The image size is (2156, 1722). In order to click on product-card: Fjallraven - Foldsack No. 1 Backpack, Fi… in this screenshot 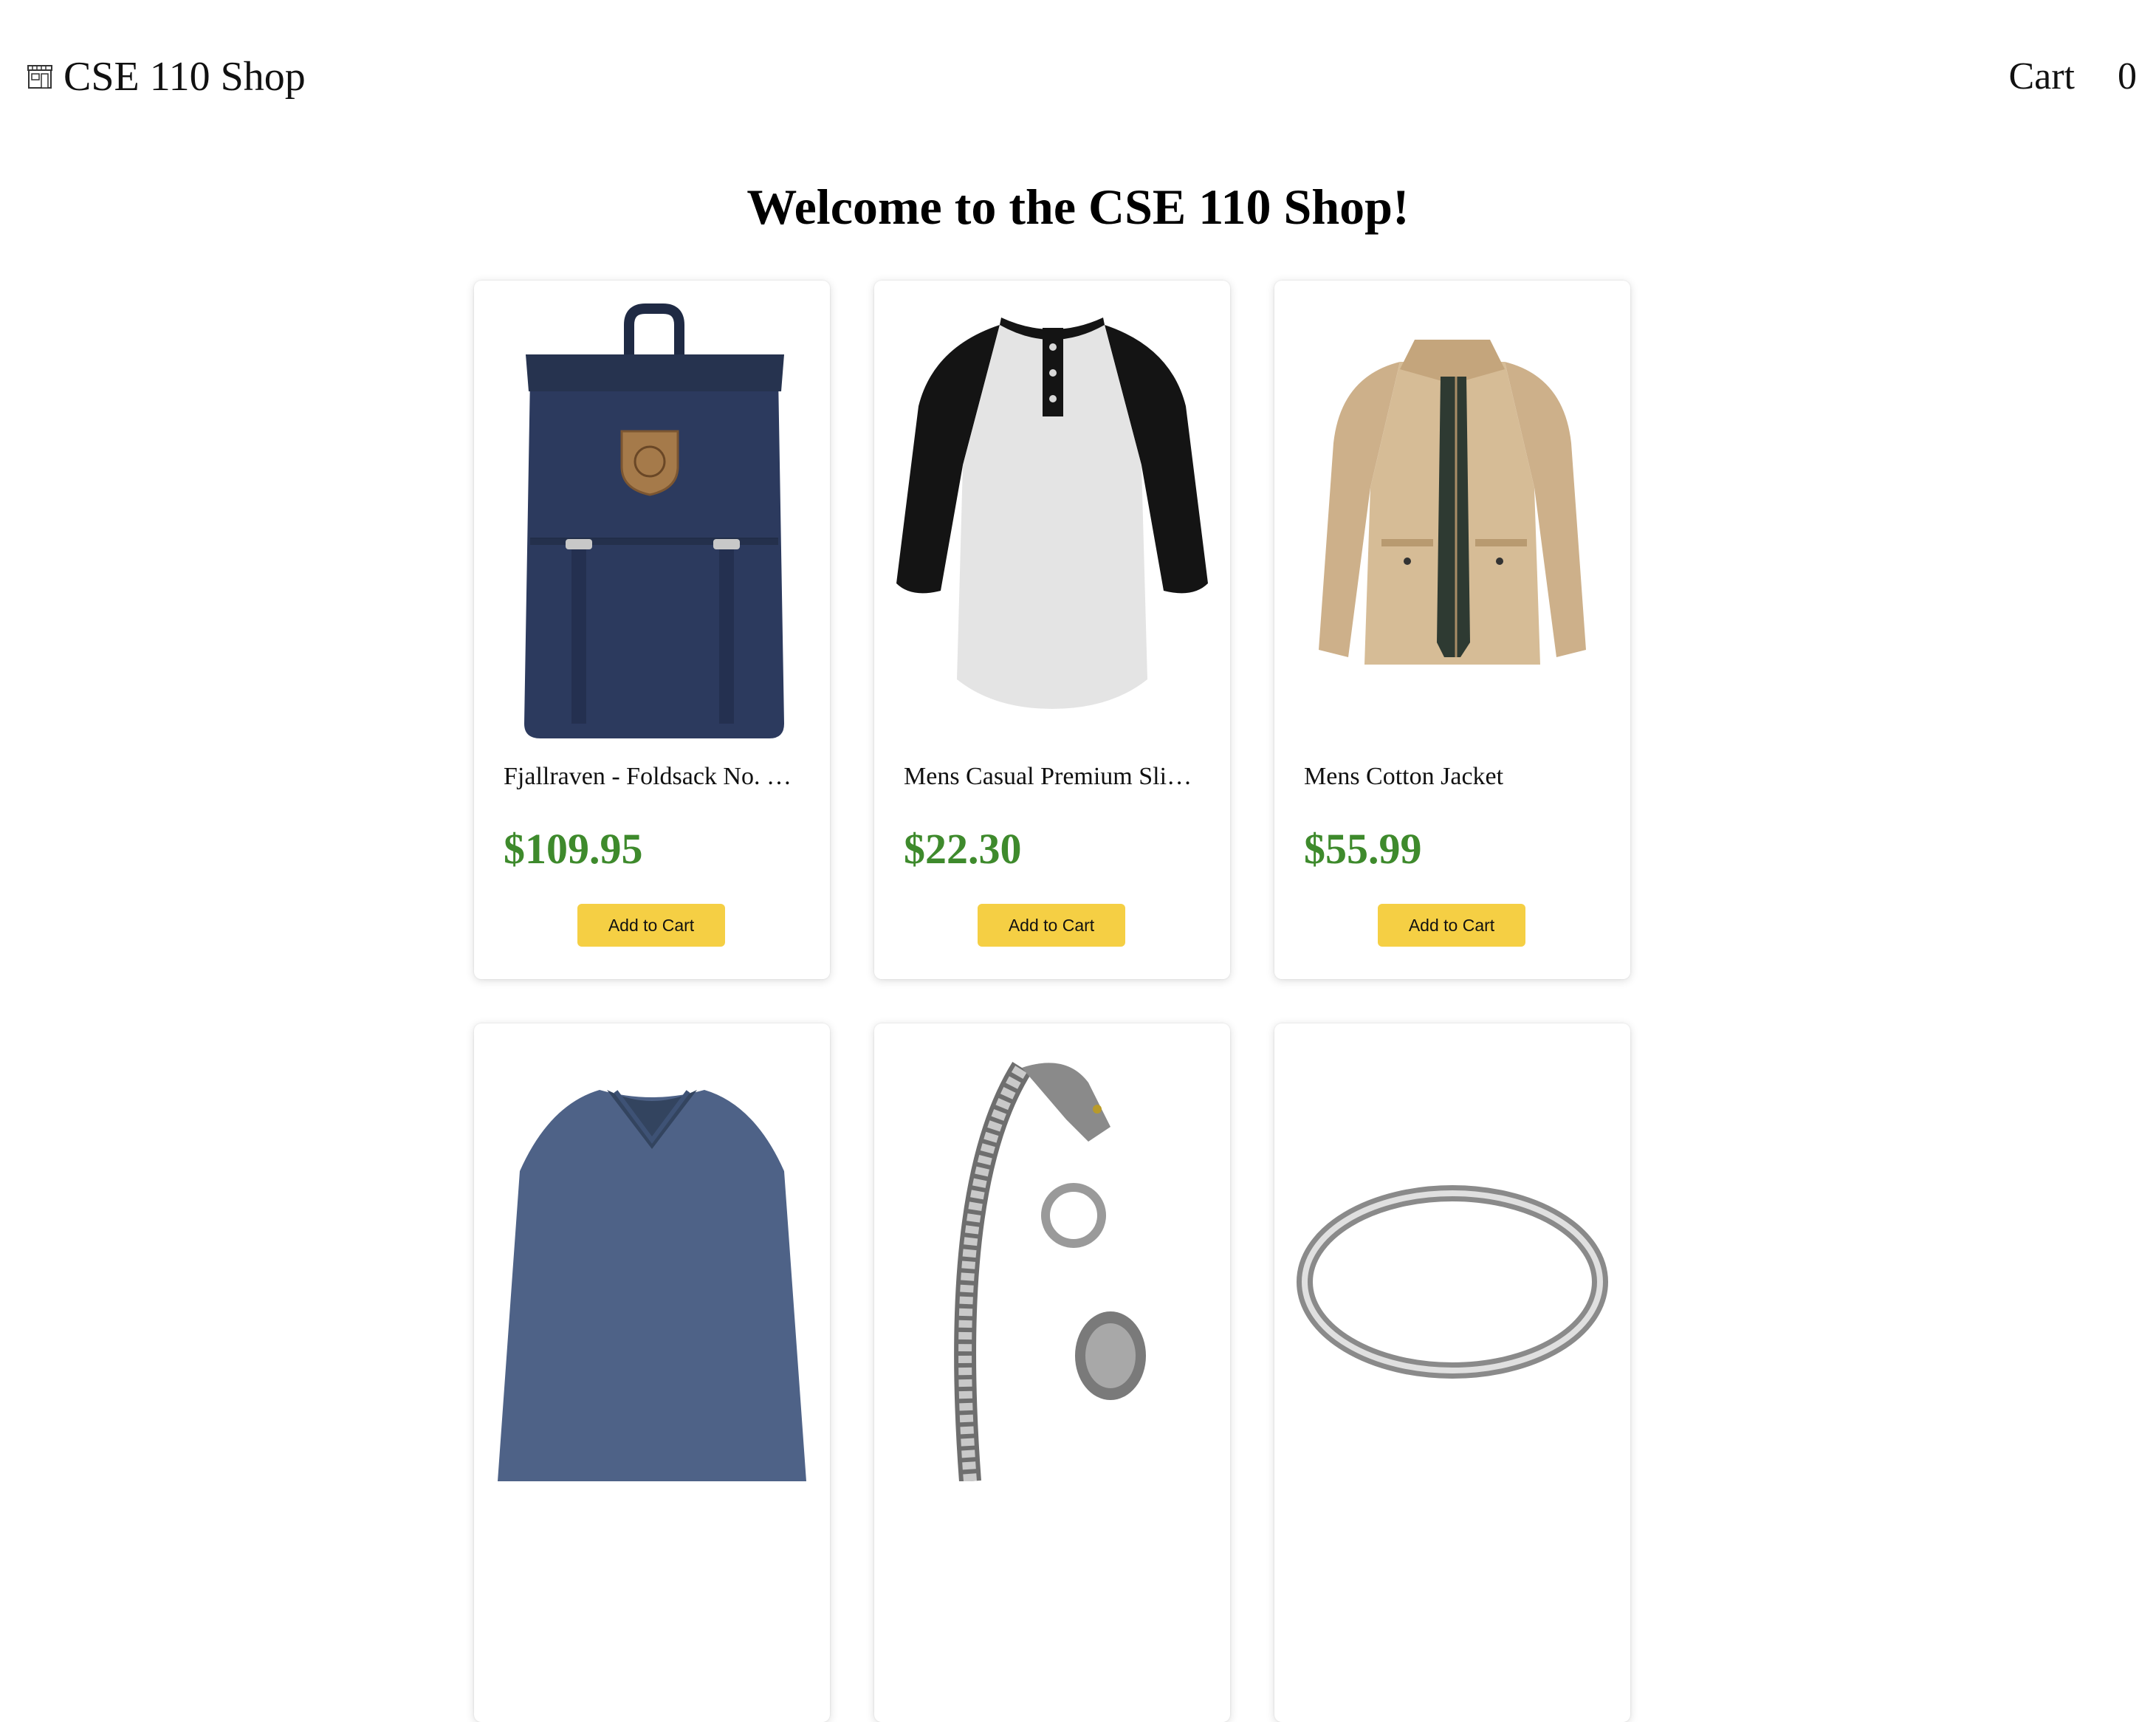, I will do `click(652, 630)`.